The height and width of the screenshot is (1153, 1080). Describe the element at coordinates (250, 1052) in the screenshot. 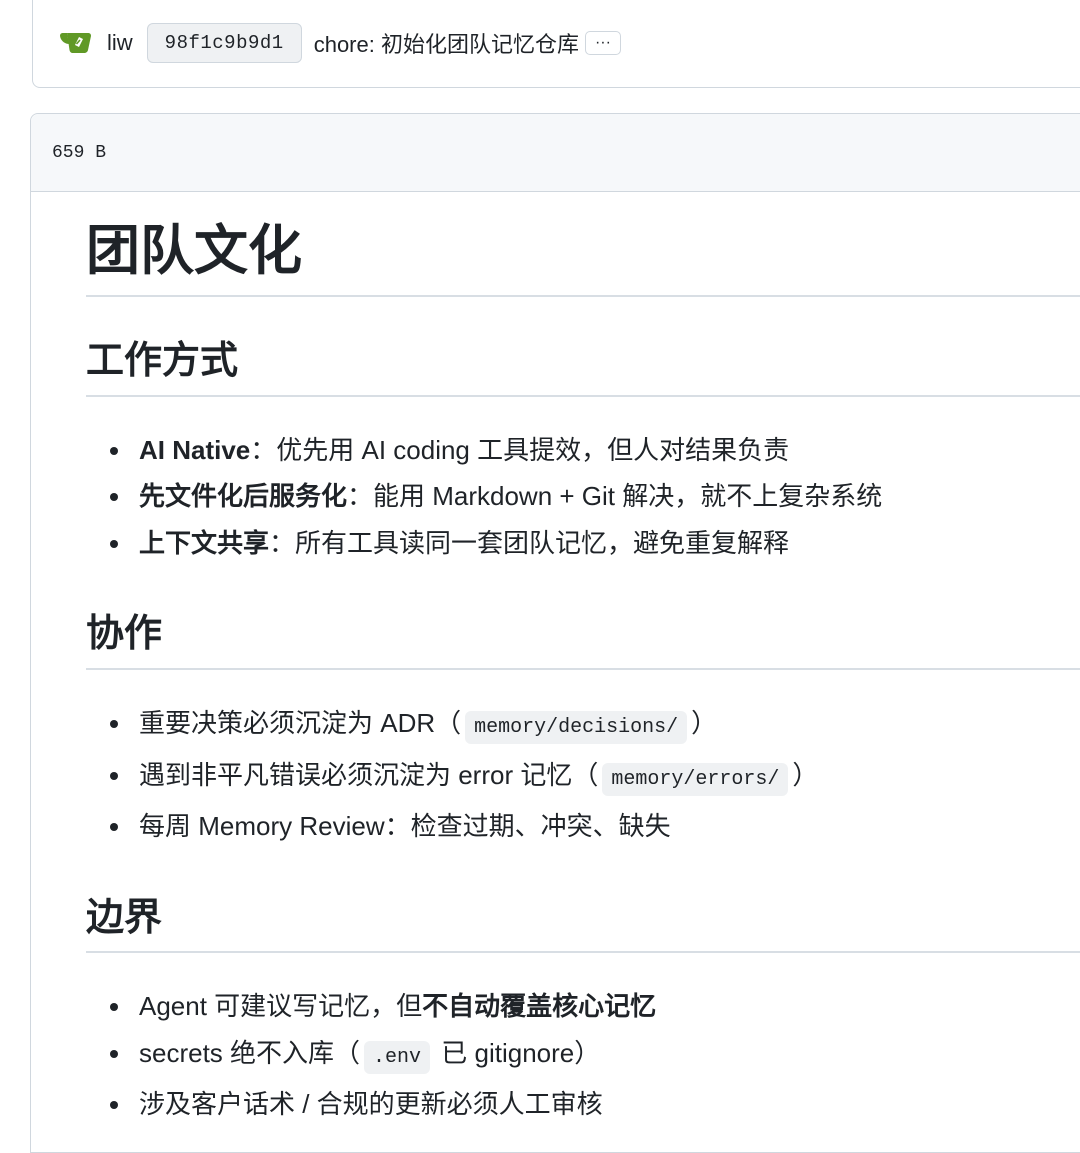

I see `item-text: secrets 绝不入库（` at that location.